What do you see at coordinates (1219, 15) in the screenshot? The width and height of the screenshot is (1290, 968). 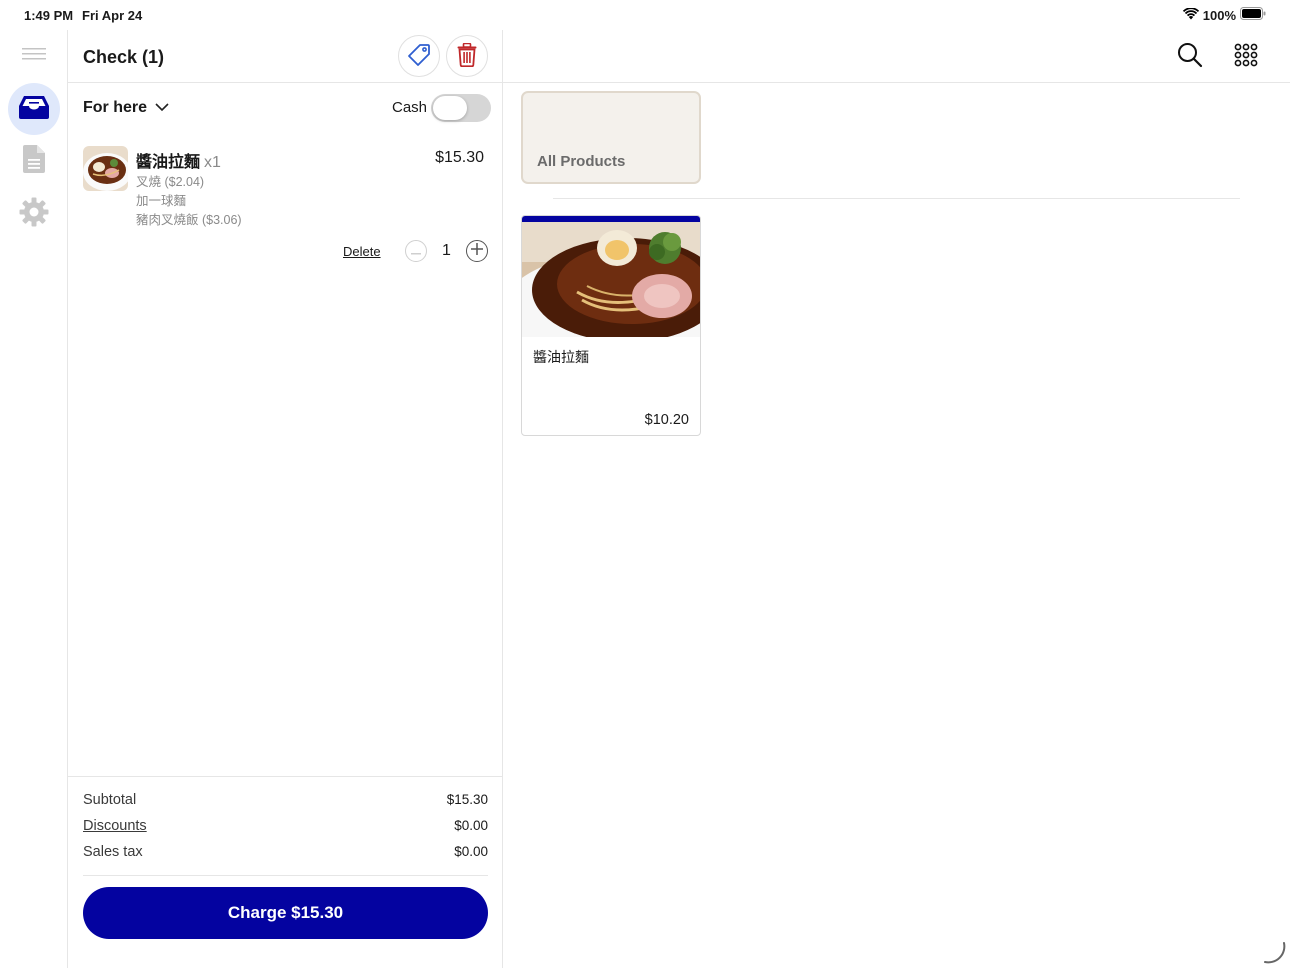 I see `battery-percent: 100%` at bounding box center [1219, 15].